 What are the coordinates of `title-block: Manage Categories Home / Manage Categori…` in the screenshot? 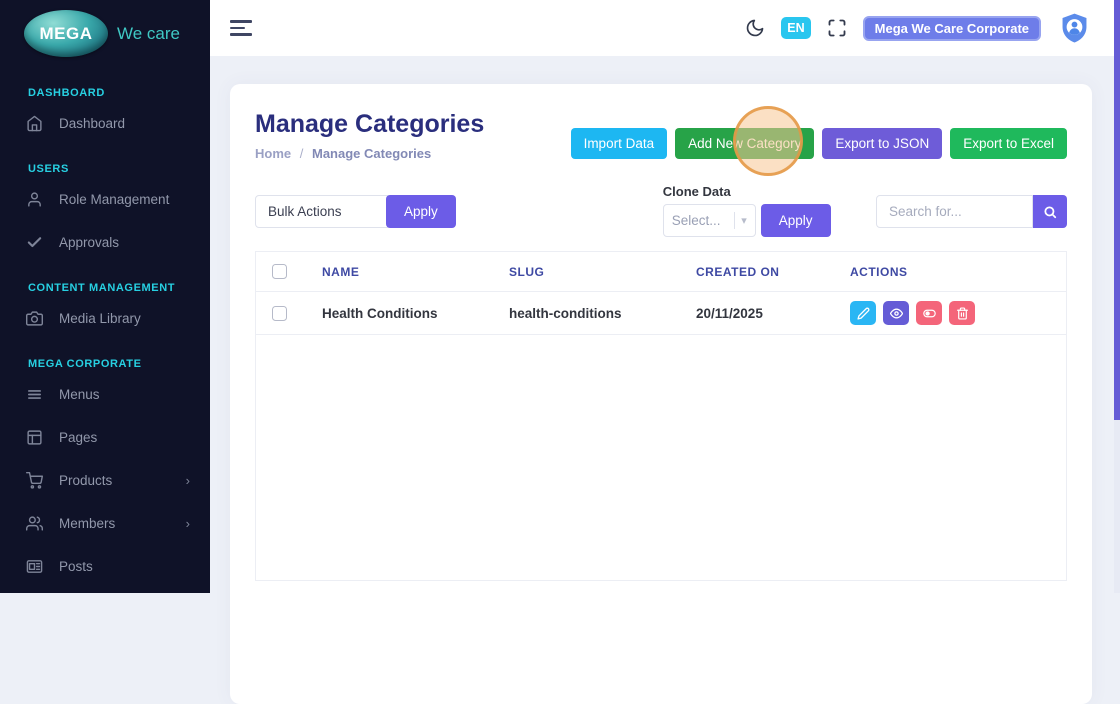 It's located at (369, 135).